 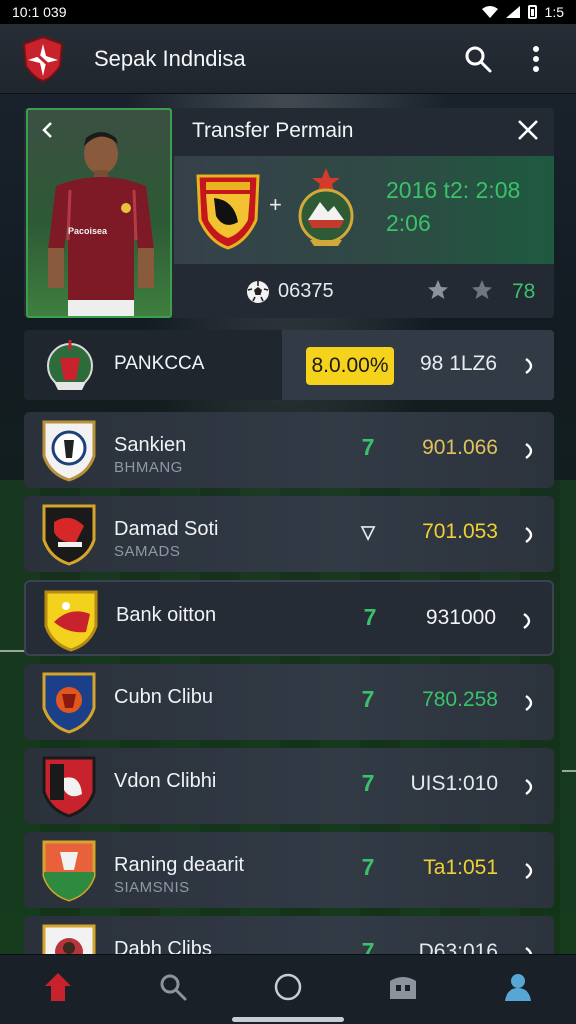 I want to click on crest-to-icon, so click(x=326, y=207).